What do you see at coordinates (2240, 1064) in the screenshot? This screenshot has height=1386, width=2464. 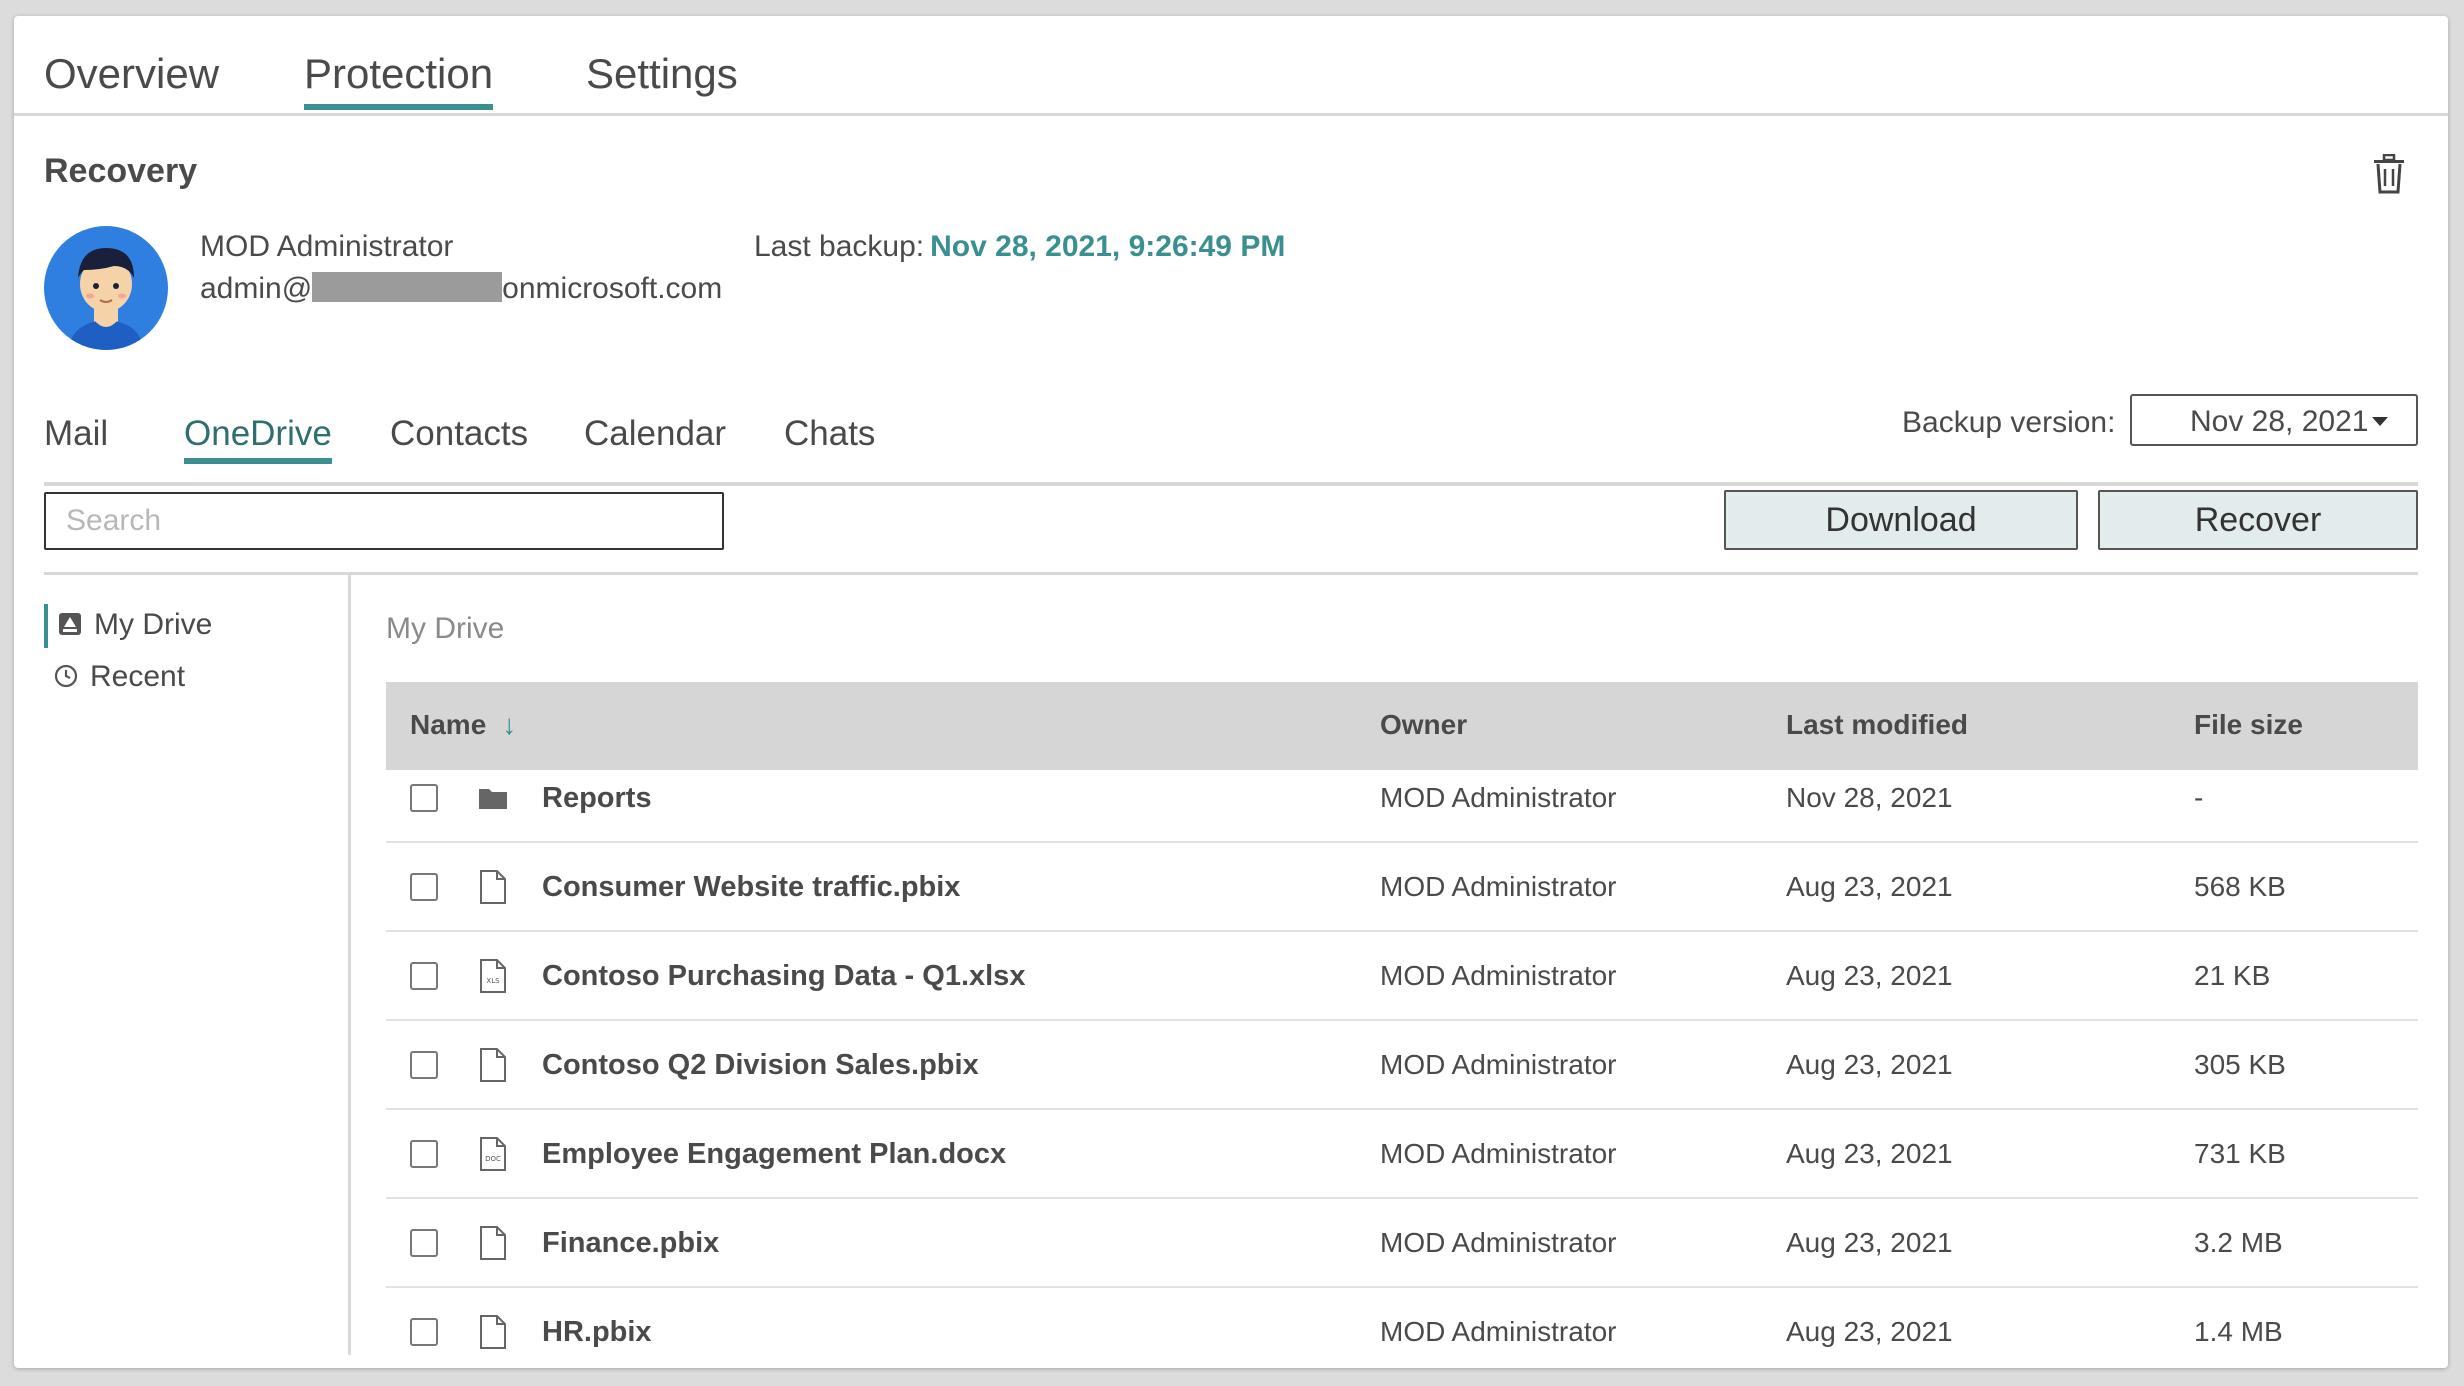 I see `file-size: 305 KB` at bounding box center [2240, 1064].